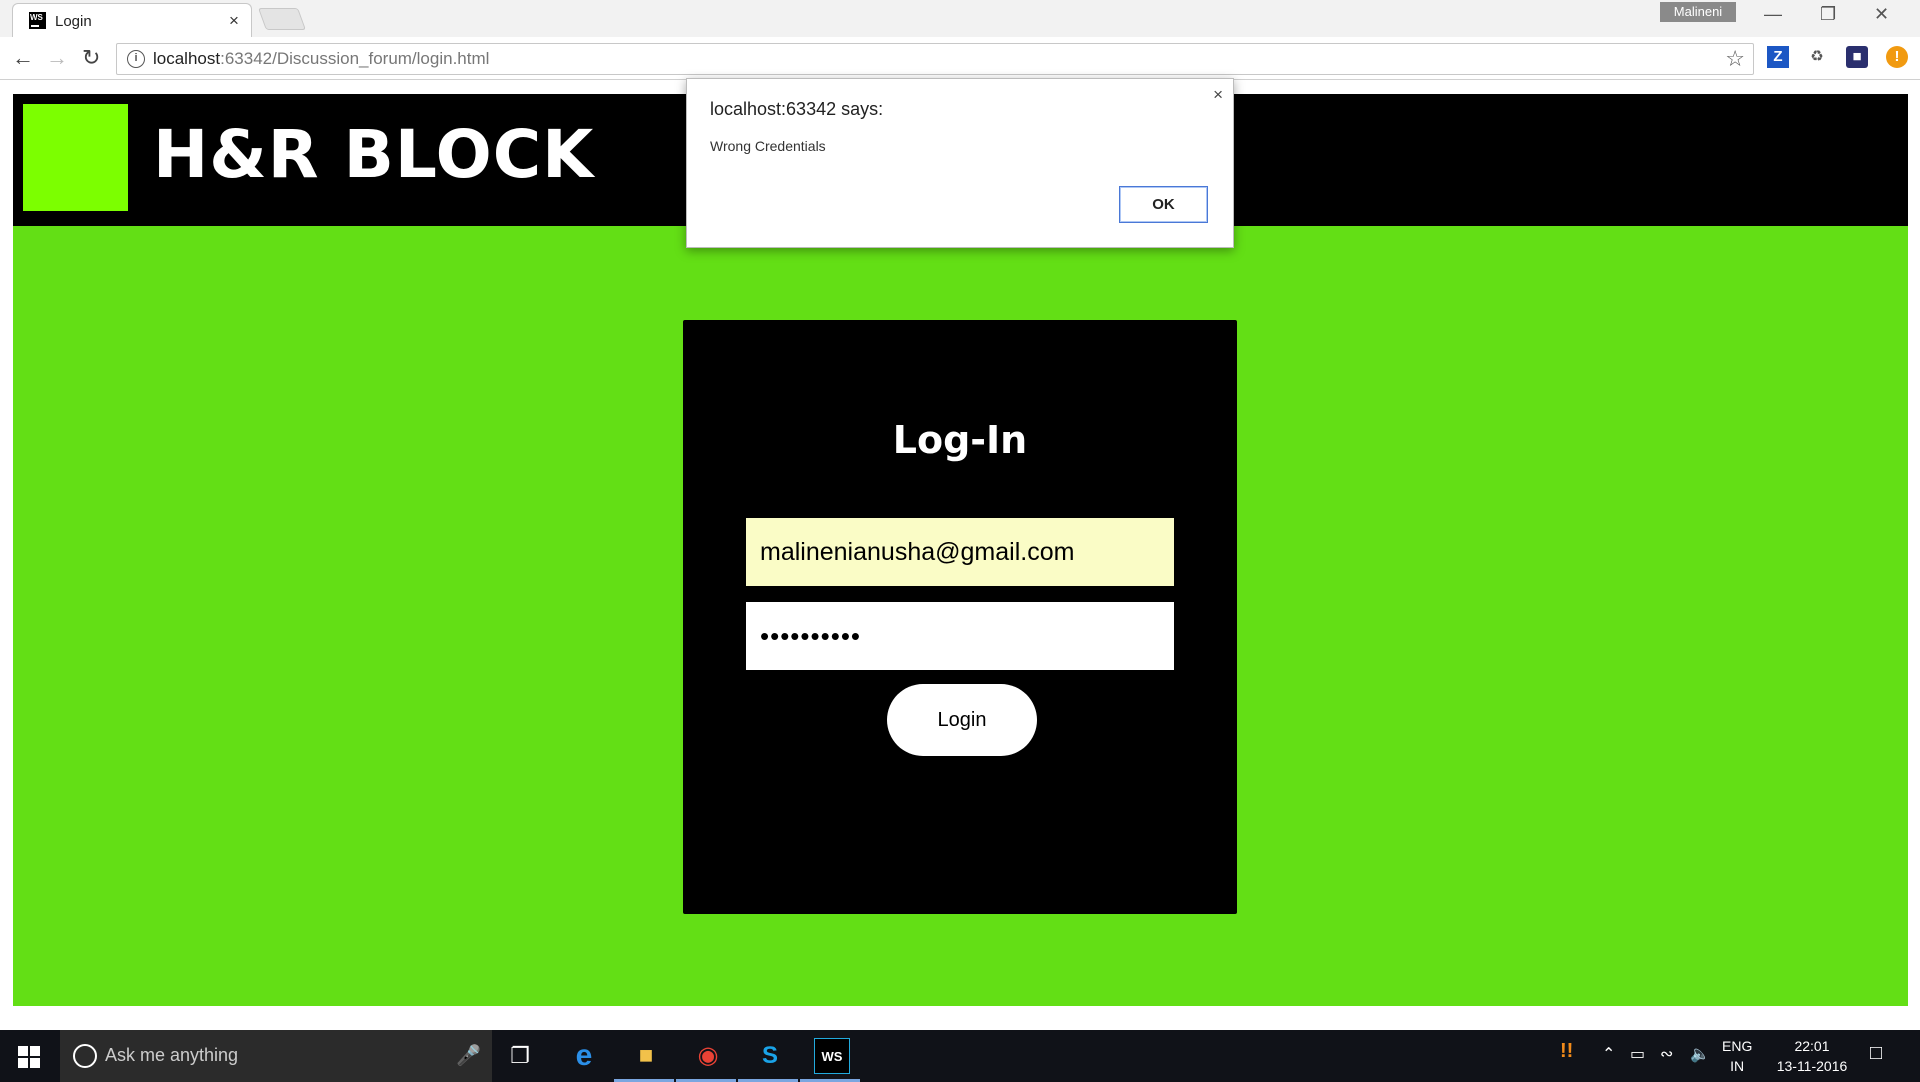  Describe the element at coordinates (85, 1056) in the screenshot. I see `cortana-icon` at that location.